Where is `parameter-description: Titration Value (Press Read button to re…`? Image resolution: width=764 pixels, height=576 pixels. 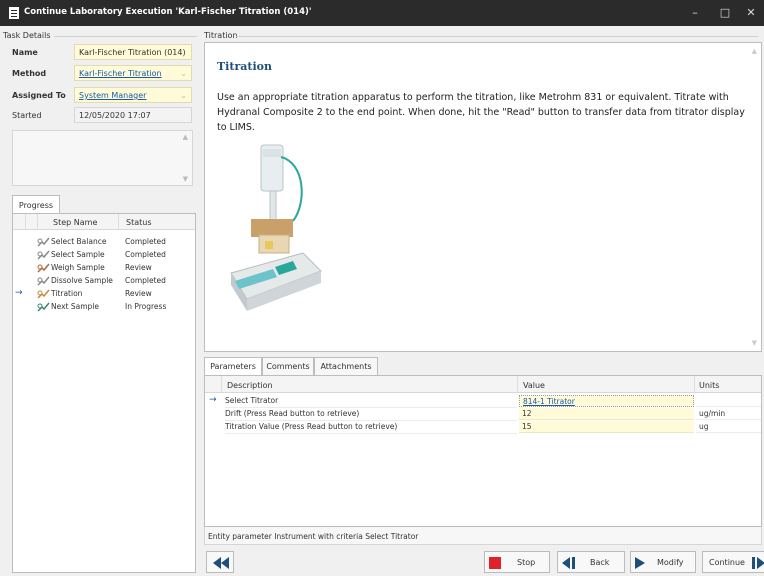
parameter-description: Titration Value (Press Read button to re… is located at coordinates (371, 427).